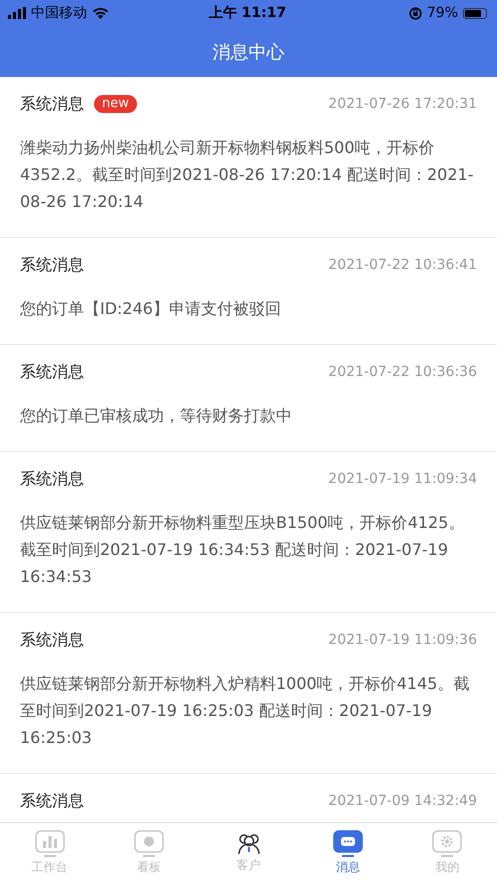 The height and width of the screenshot is (883, 497). What do you see at coordinates (415, 13) in the screenshot?
I see `rotation-lock-icon` at bounding box center [415, 13].